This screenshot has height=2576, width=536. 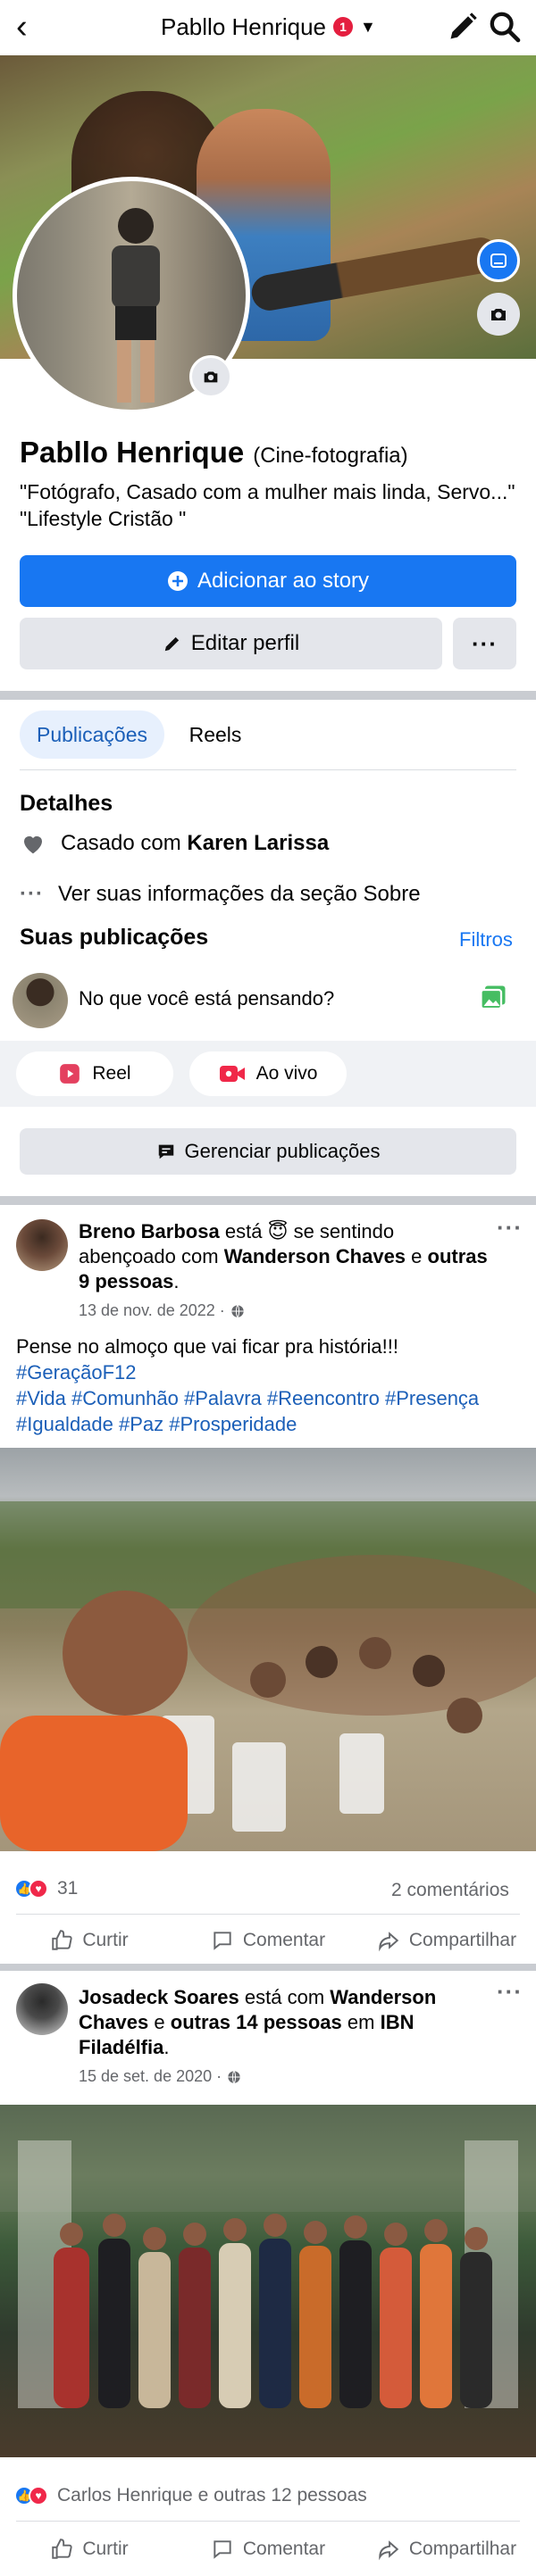 What do you see at coordinates (286, 1073) in the screenshot?
I see `live-label: Ao vivo` at bounding box center [286, 1073].